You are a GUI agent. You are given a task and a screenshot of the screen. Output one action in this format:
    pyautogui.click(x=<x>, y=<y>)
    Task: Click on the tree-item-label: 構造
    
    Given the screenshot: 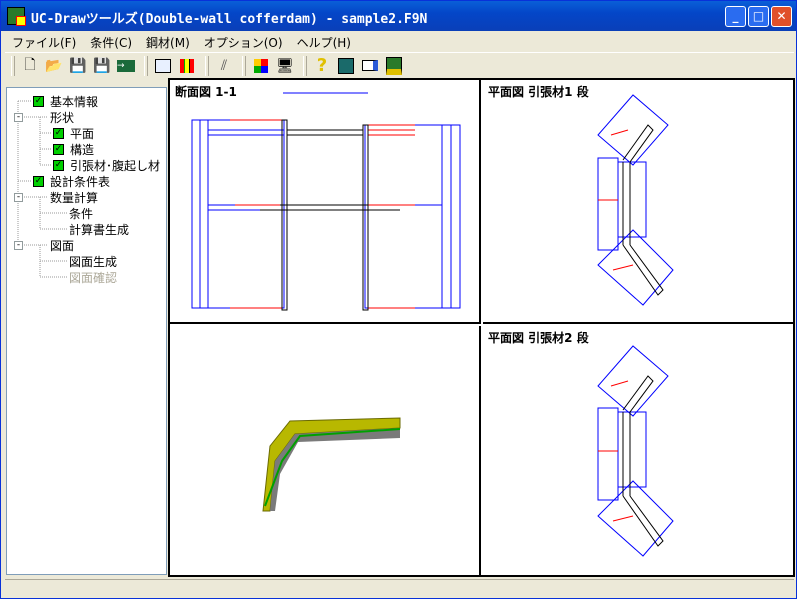 What is the action you would take?
    pyautogui.click(x=82, y=149)
    